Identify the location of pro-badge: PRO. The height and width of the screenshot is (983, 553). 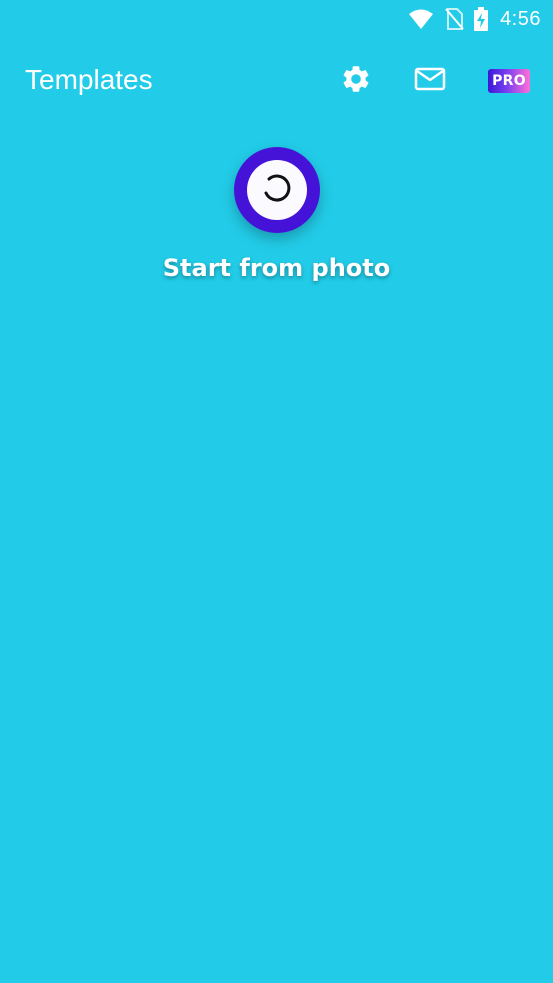
(509, 81).